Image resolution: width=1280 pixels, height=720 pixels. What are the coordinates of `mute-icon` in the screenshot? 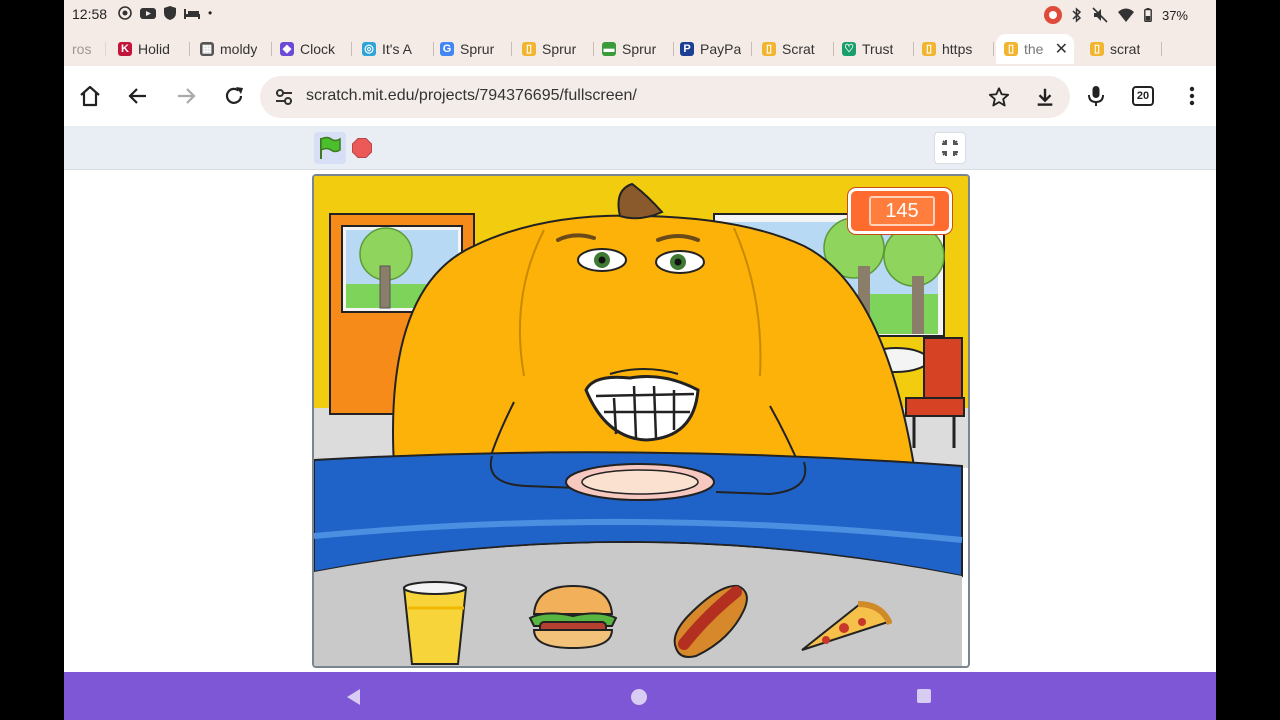 It's located at (1100, 15).